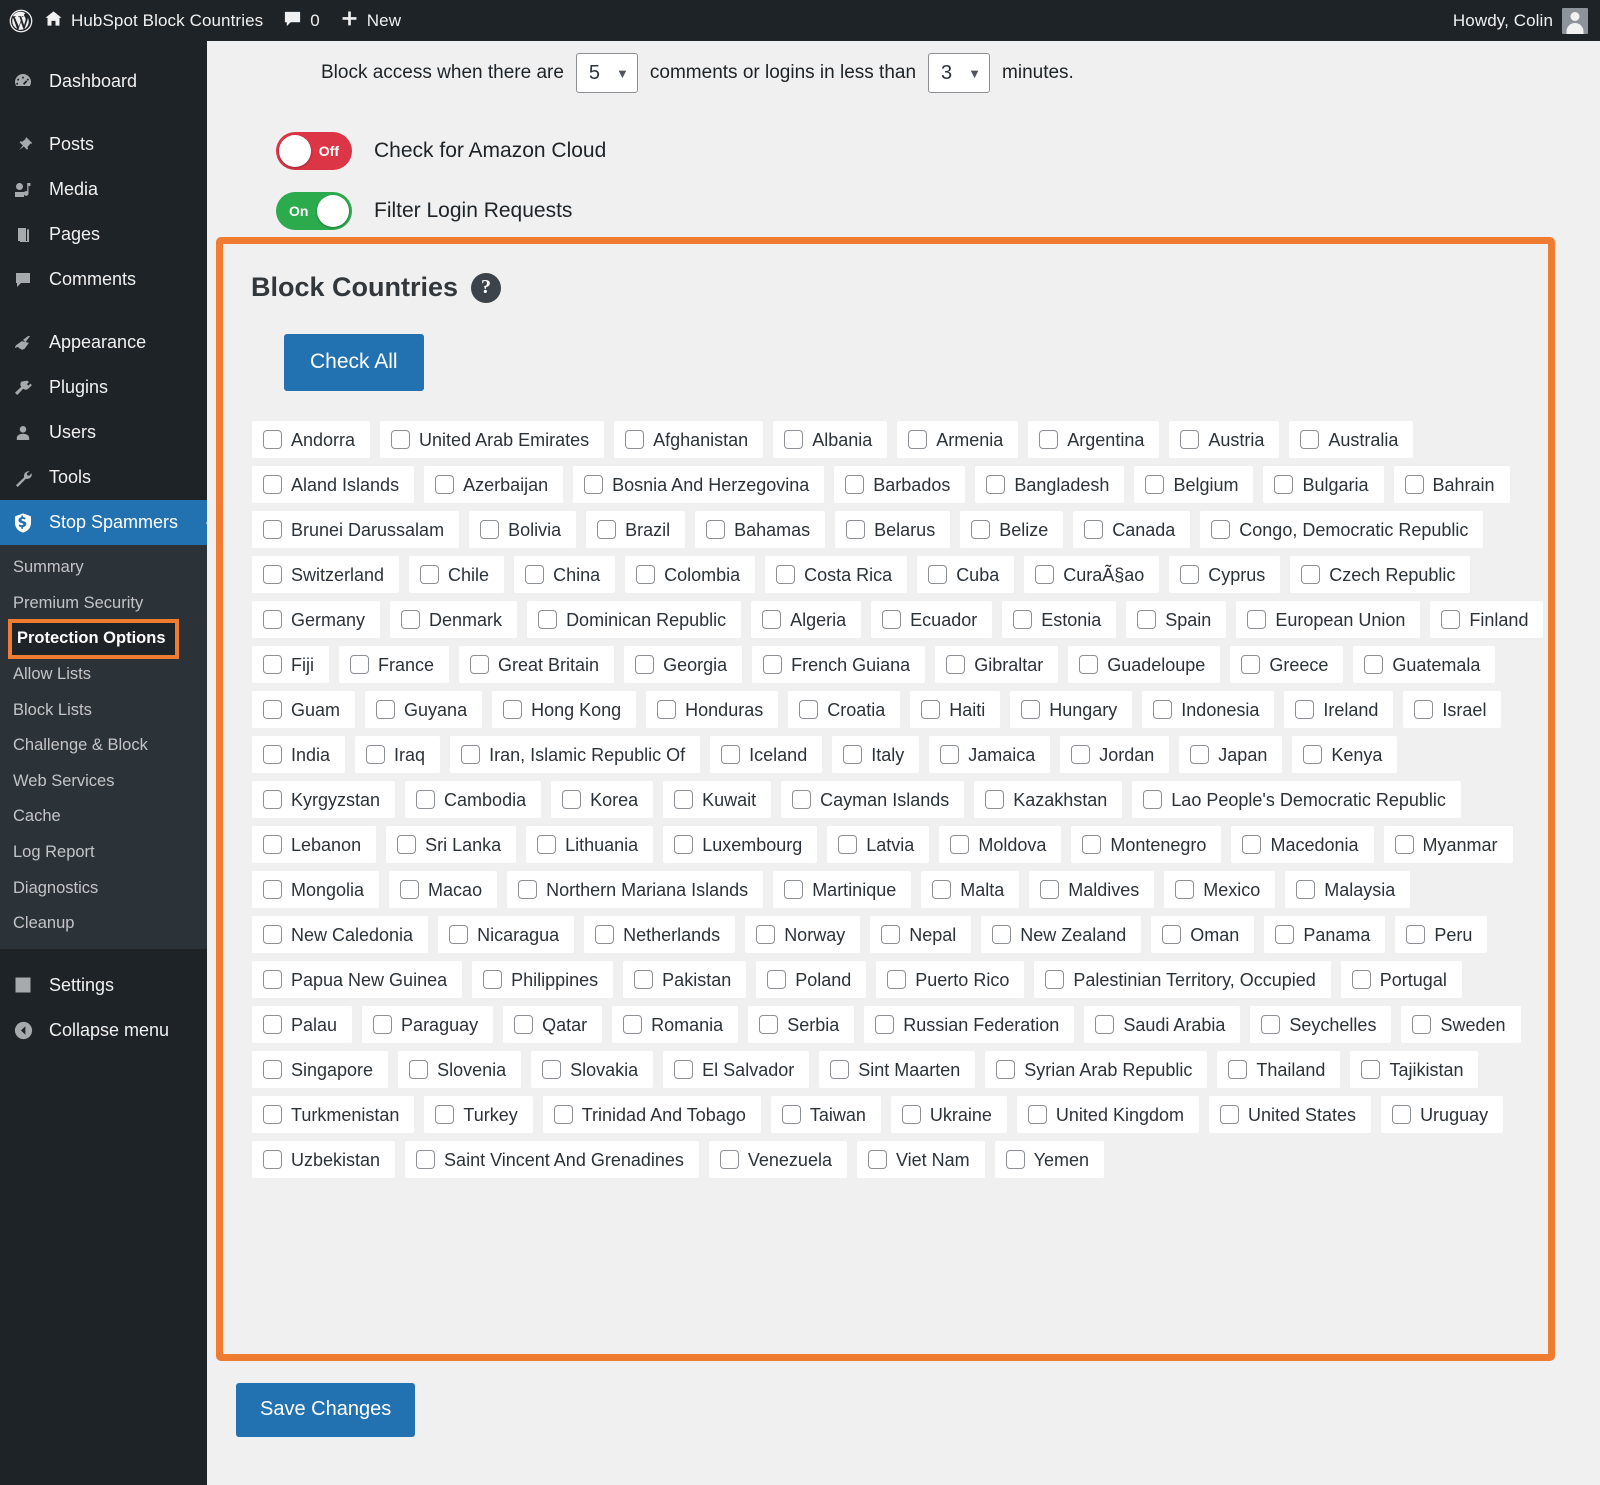 The height and width of the screenshot is (1485, 1600). What do you see at coordinates (103, 817) in the screenshot?
I see `sidebar-item-cache: Cache` at bounding box center [103, 817].